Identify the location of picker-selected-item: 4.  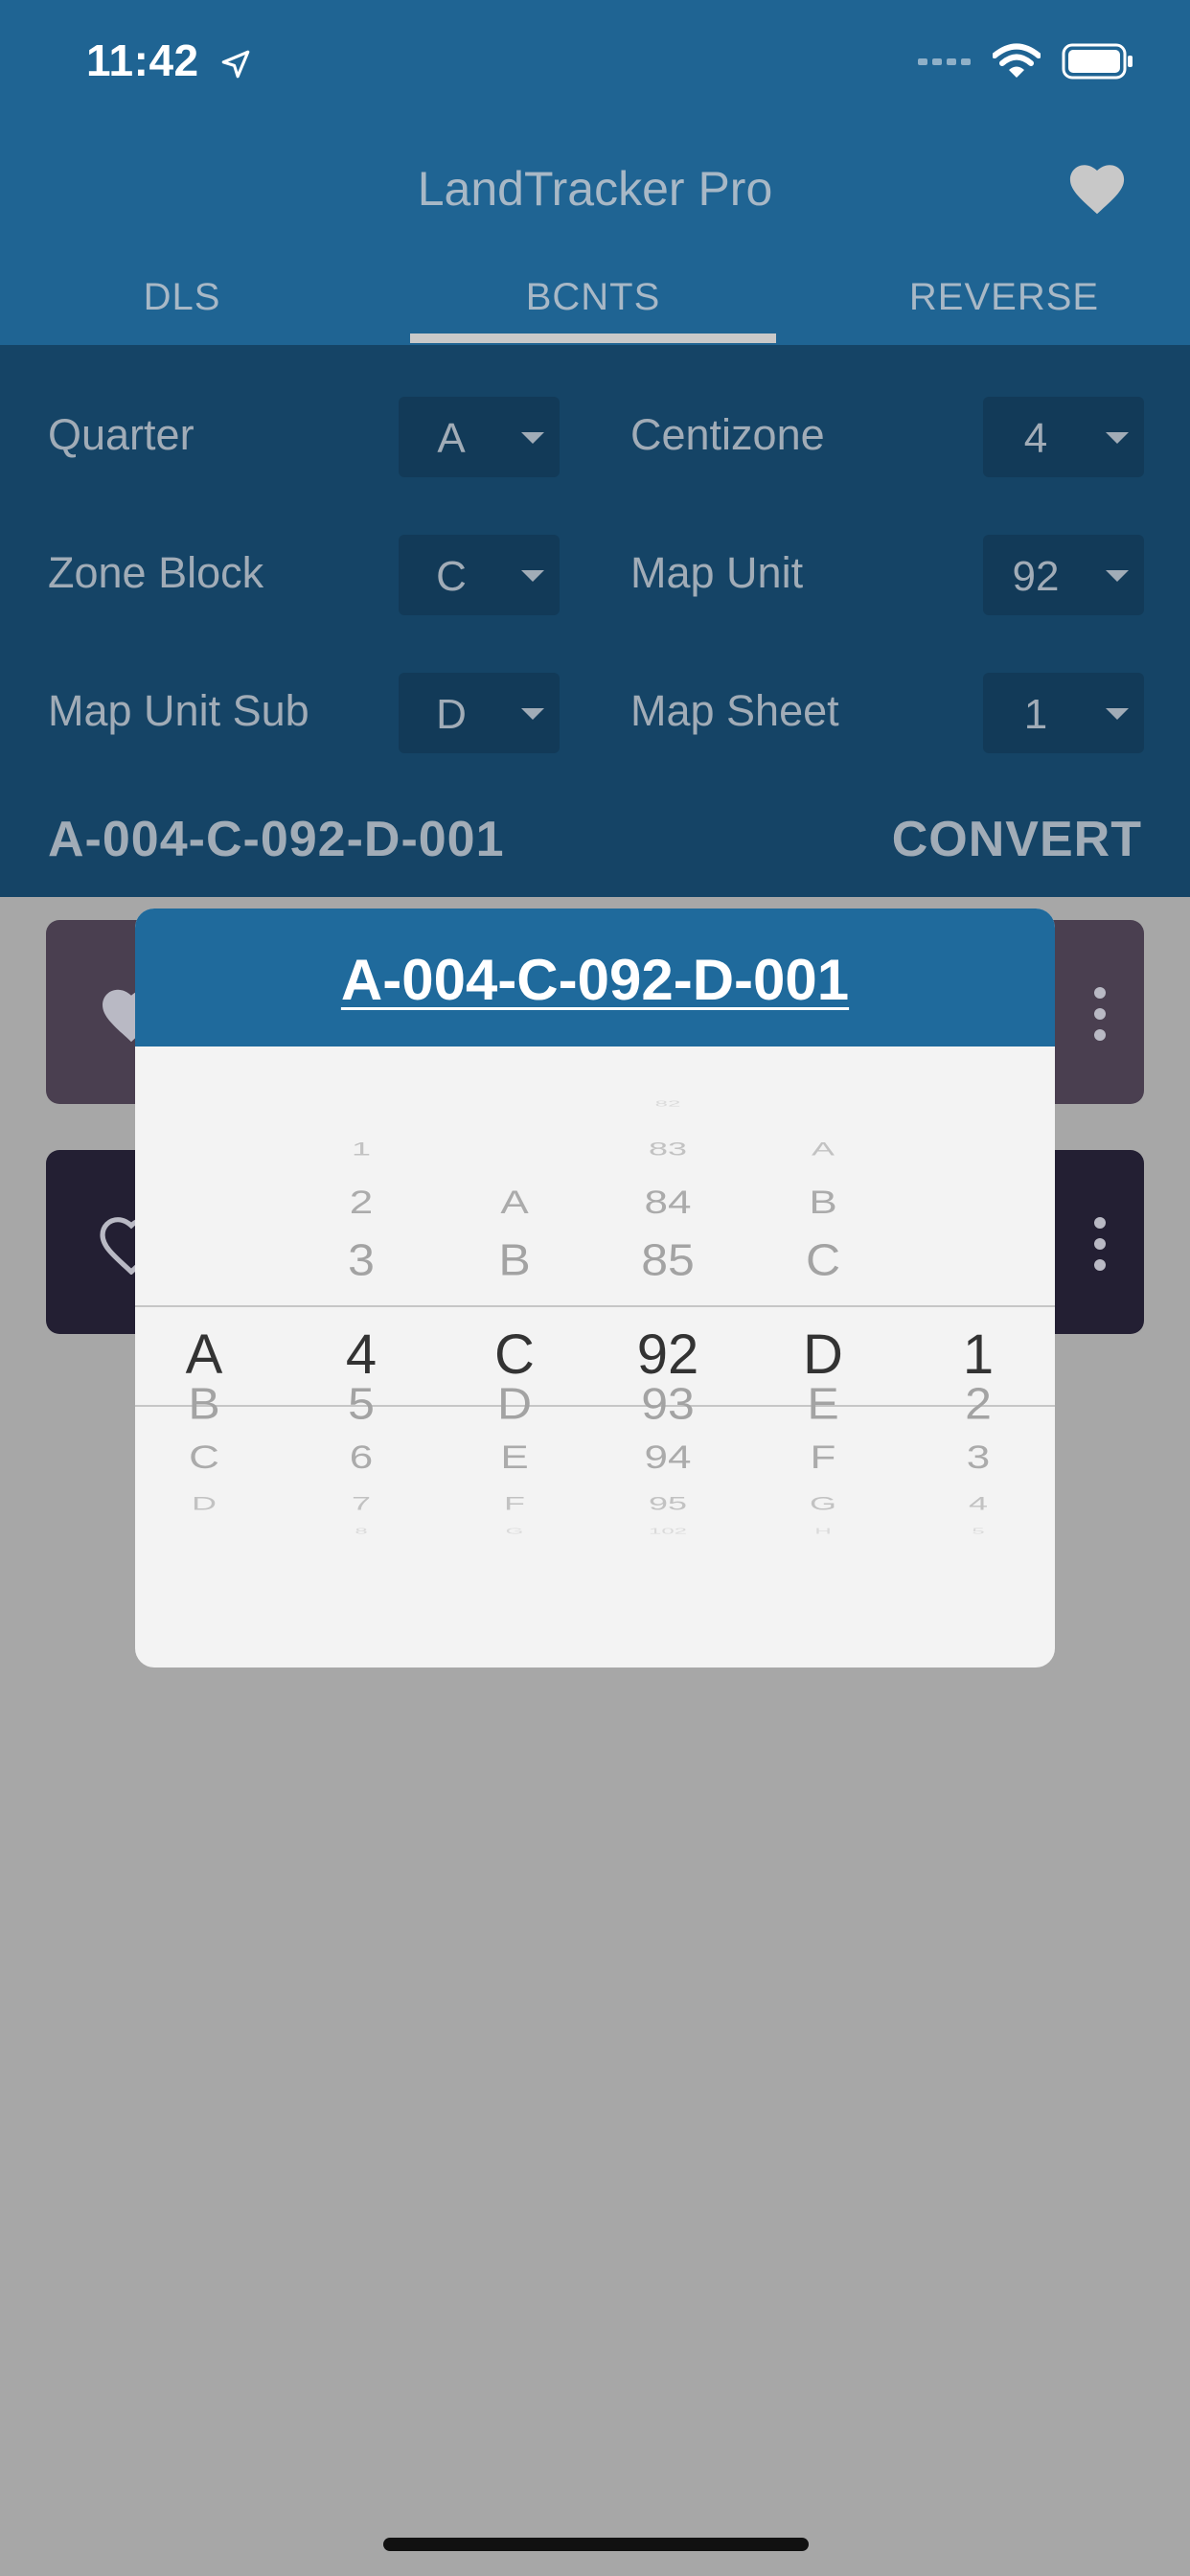
(362, 1354).